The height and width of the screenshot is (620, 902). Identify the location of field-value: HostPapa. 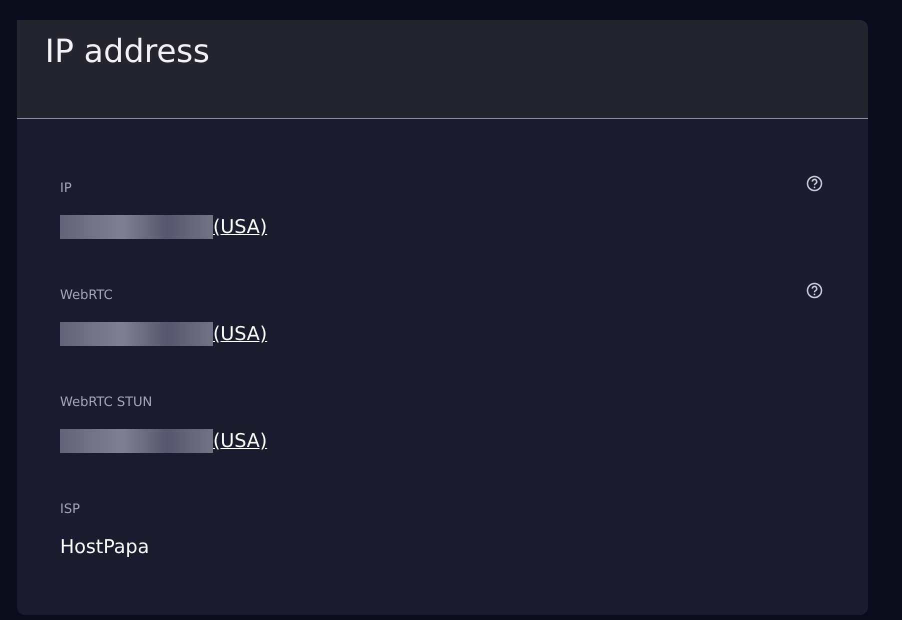
(105, 547).